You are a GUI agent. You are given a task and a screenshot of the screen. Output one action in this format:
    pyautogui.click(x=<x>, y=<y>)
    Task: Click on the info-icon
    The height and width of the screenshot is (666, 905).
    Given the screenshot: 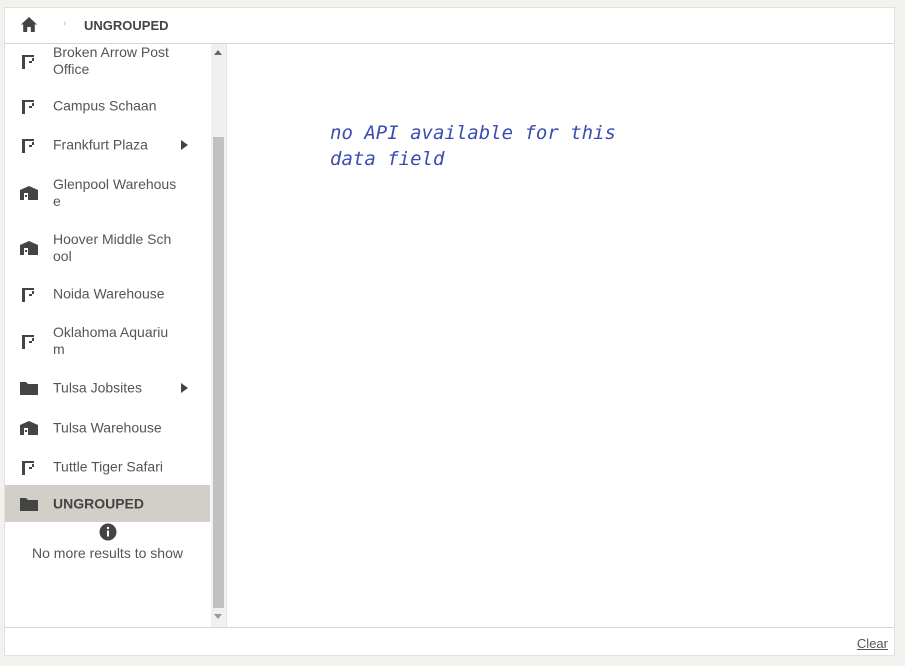 What is the action you would take?
    pyautogui.click(x=108, y=532)
    